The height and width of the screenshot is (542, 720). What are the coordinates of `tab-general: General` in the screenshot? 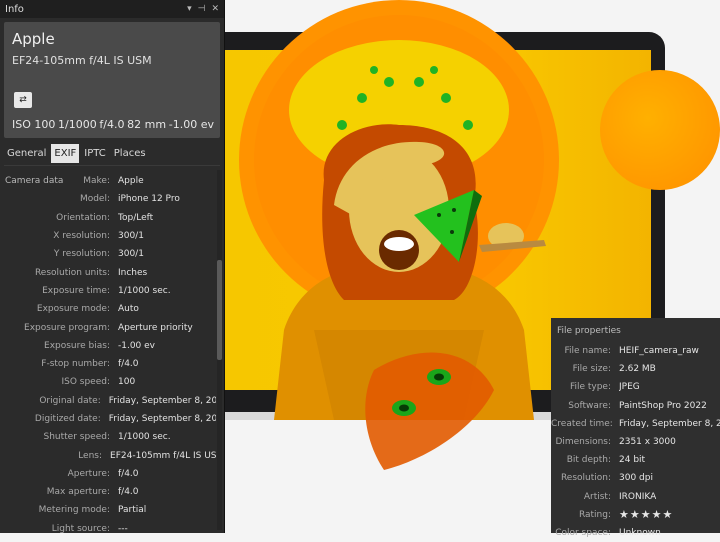 It's located at (27, 153).